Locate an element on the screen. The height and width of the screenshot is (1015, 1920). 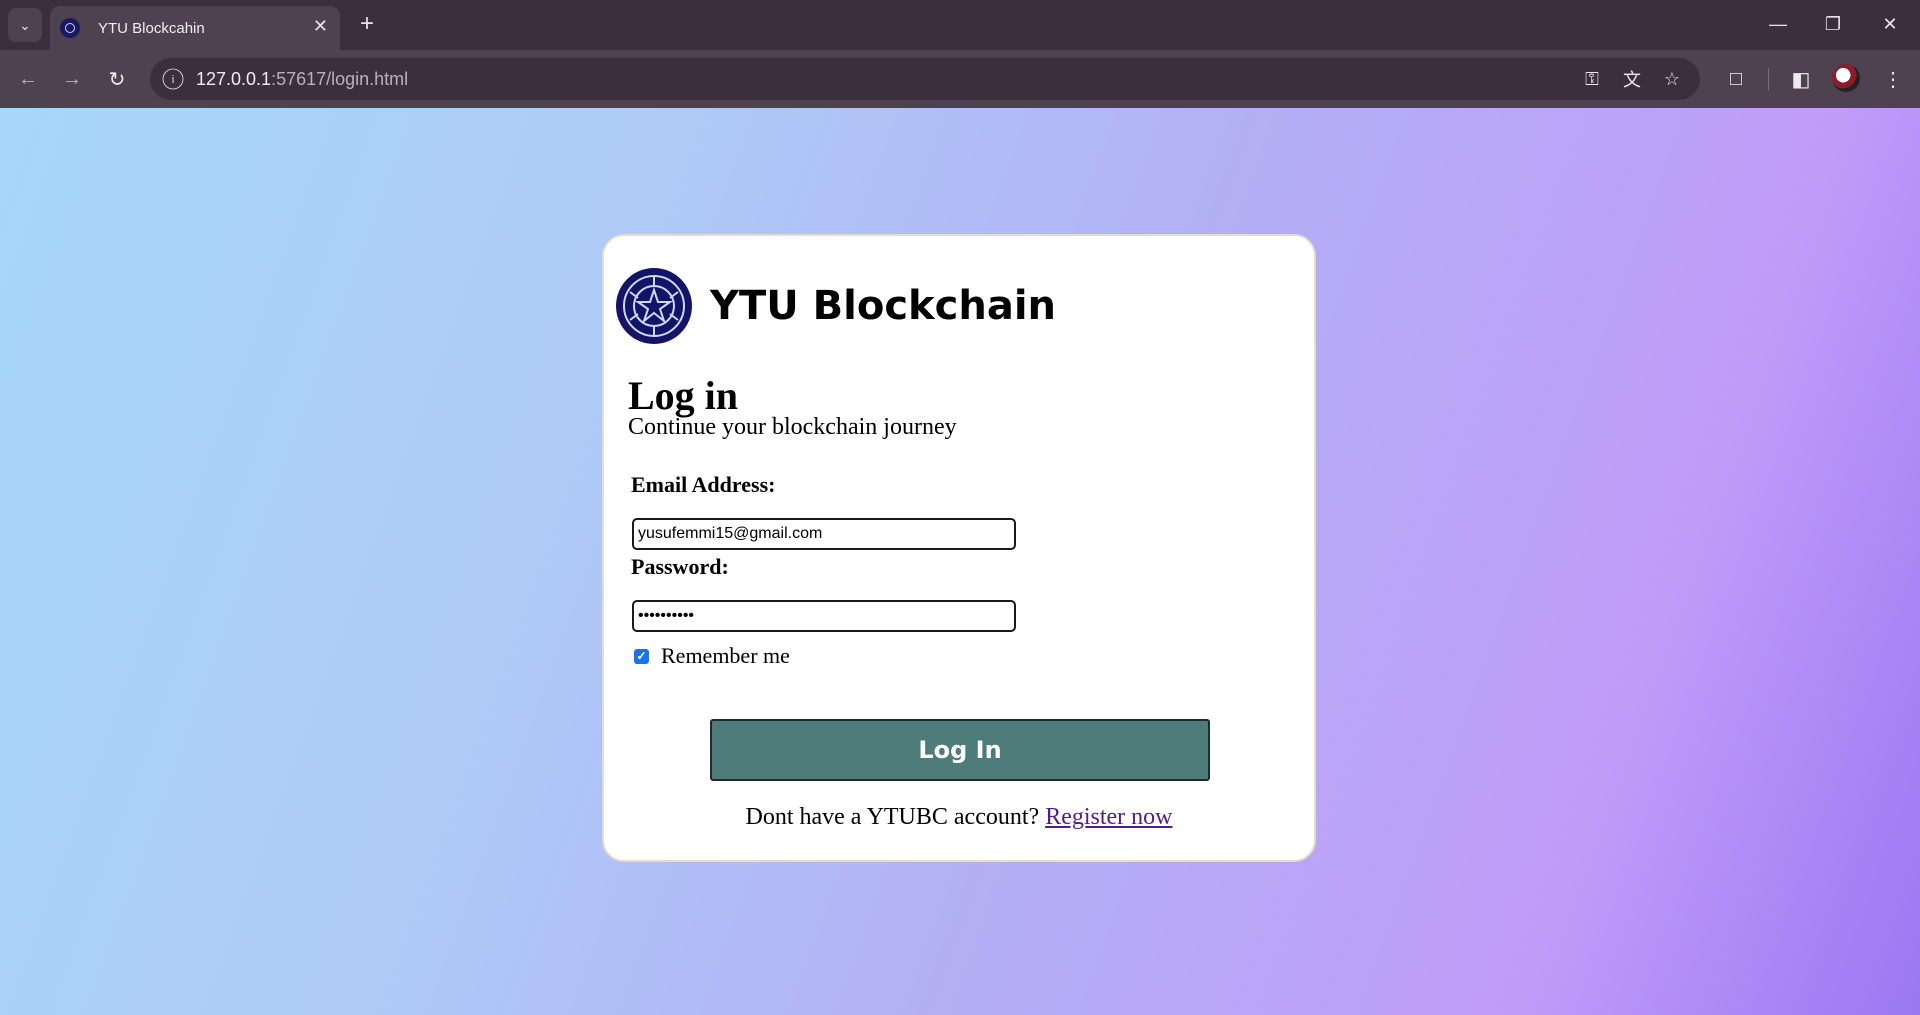
password-field is located at coordinates (824, 616).